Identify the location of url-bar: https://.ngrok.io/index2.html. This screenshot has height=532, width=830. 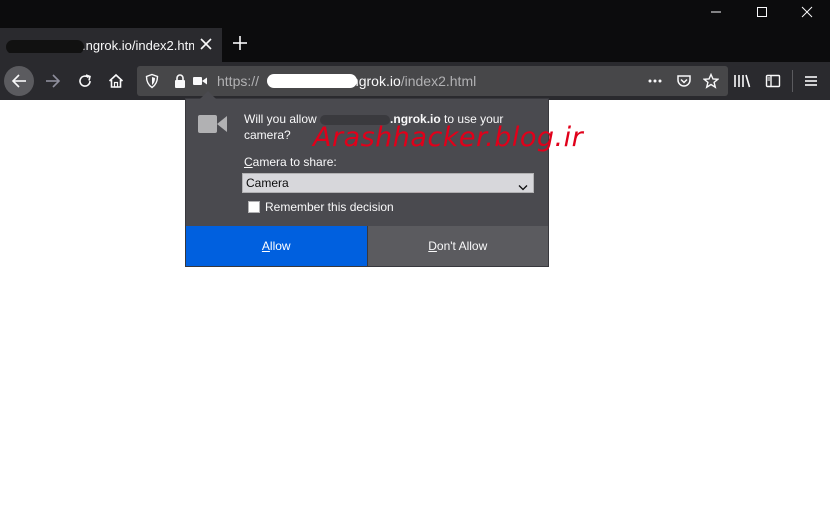
(432, 81).